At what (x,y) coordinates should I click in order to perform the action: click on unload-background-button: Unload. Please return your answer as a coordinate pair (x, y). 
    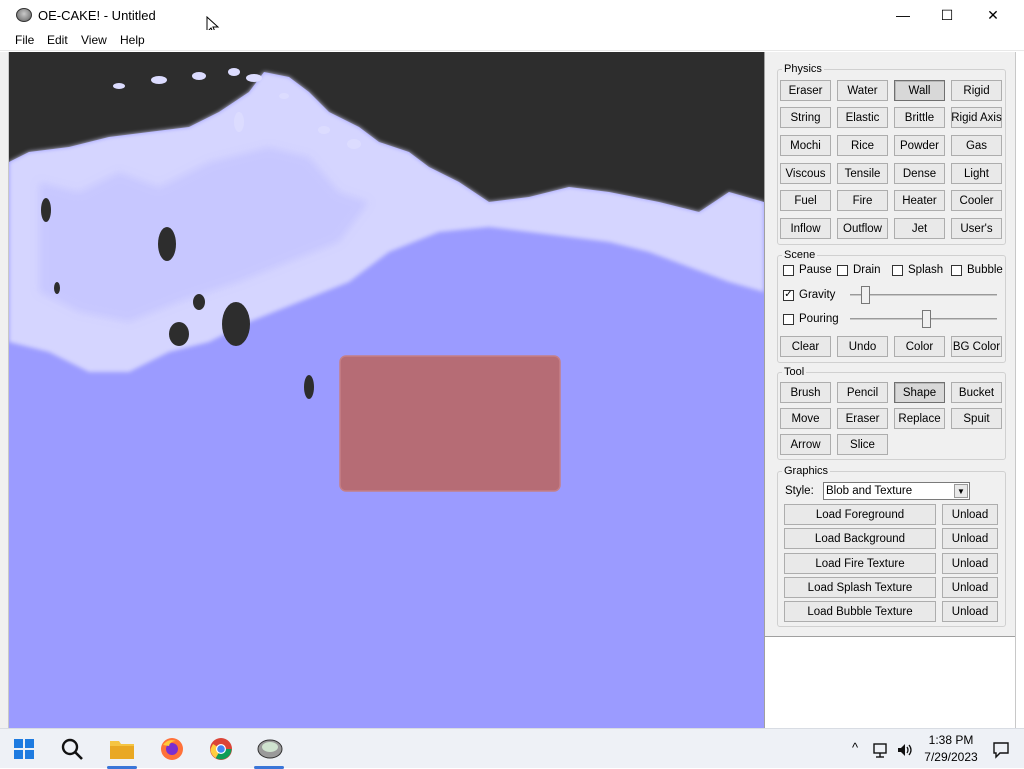
    Looking at the image, I should click on (970, 538).